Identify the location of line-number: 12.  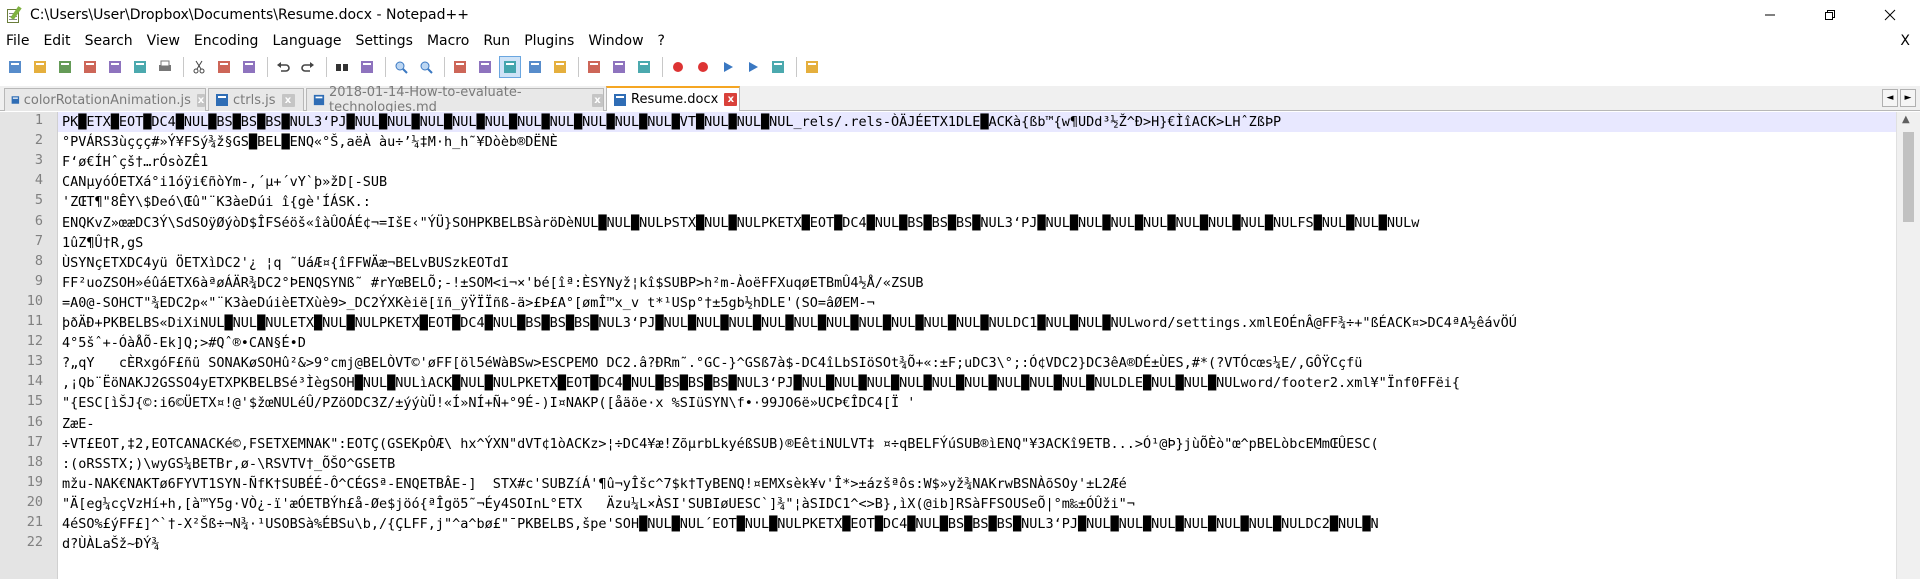
(34, 341).